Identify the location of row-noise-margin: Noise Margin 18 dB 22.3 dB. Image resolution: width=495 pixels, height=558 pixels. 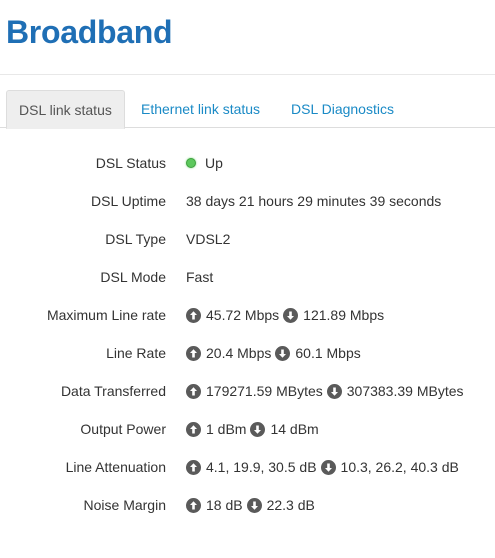
(247, 505).